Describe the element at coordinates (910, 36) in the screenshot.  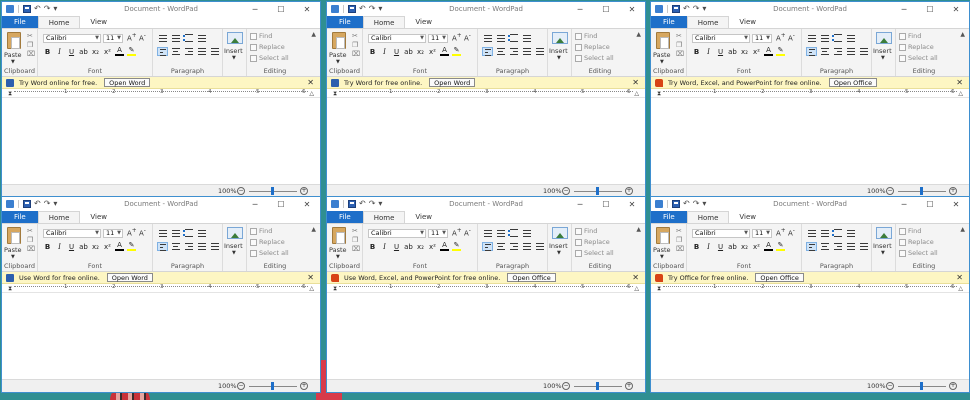
I see `find-button: Find` at that location.